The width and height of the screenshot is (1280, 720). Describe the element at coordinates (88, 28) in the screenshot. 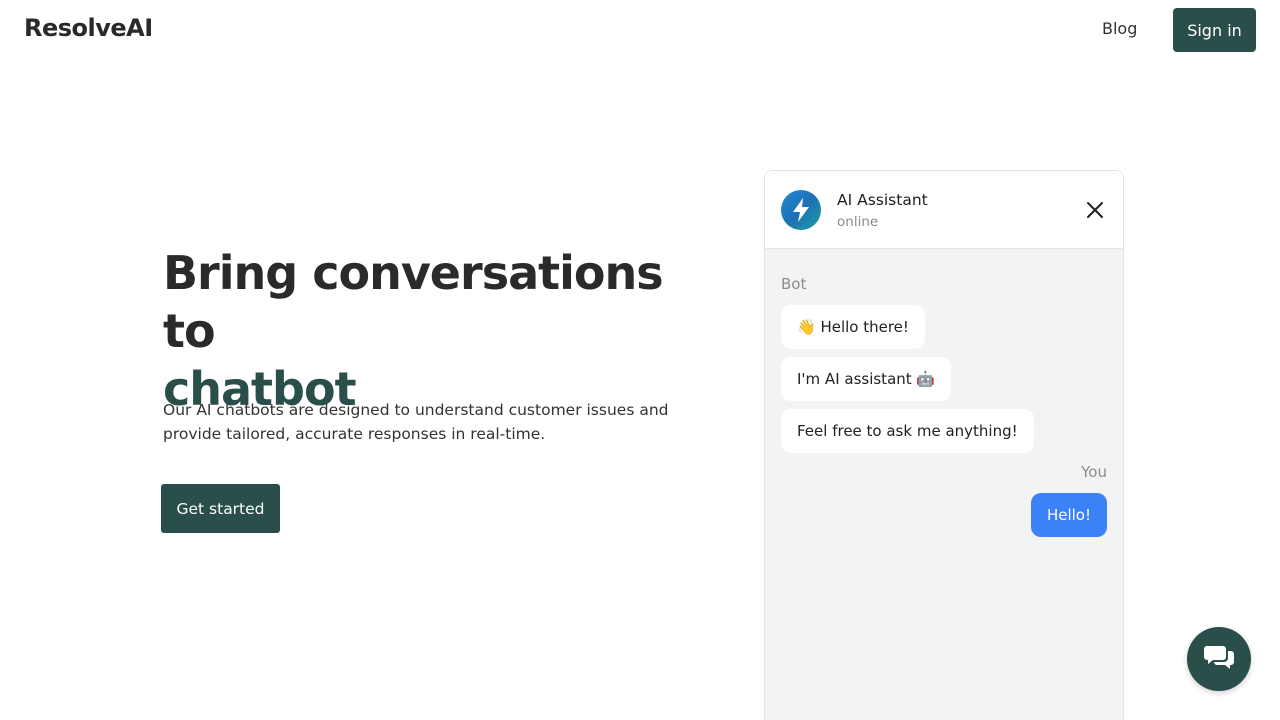

I see `brand-logo: ResolveAI` at that location.